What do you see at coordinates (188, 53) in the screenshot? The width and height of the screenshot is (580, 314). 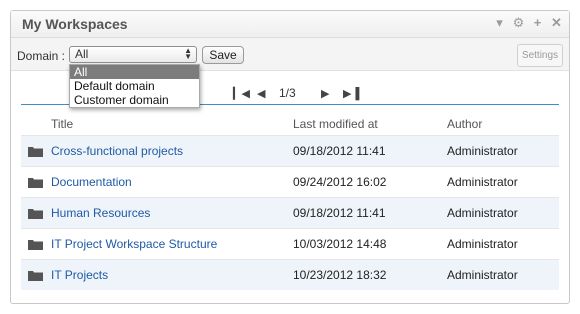 I see `select-arrows-icon: ▲ ▼` at bounding box center [188, 53].